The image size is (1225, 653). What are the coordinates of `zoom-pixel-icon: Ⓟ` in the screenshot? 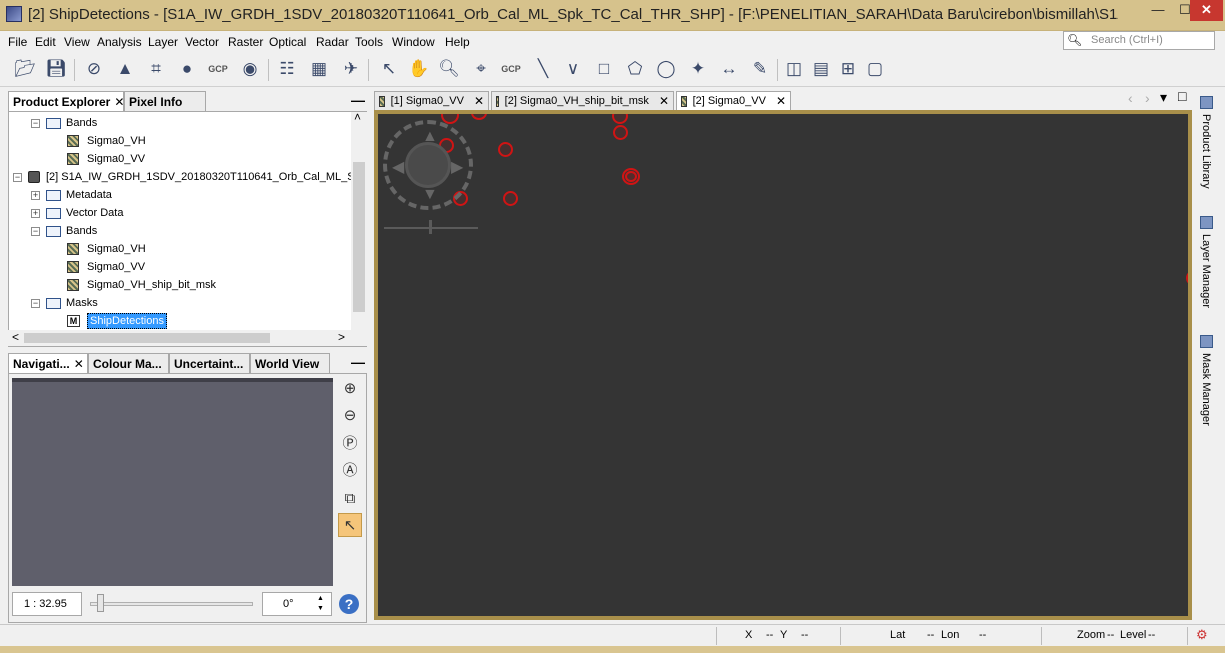 It's located at (350, 442).